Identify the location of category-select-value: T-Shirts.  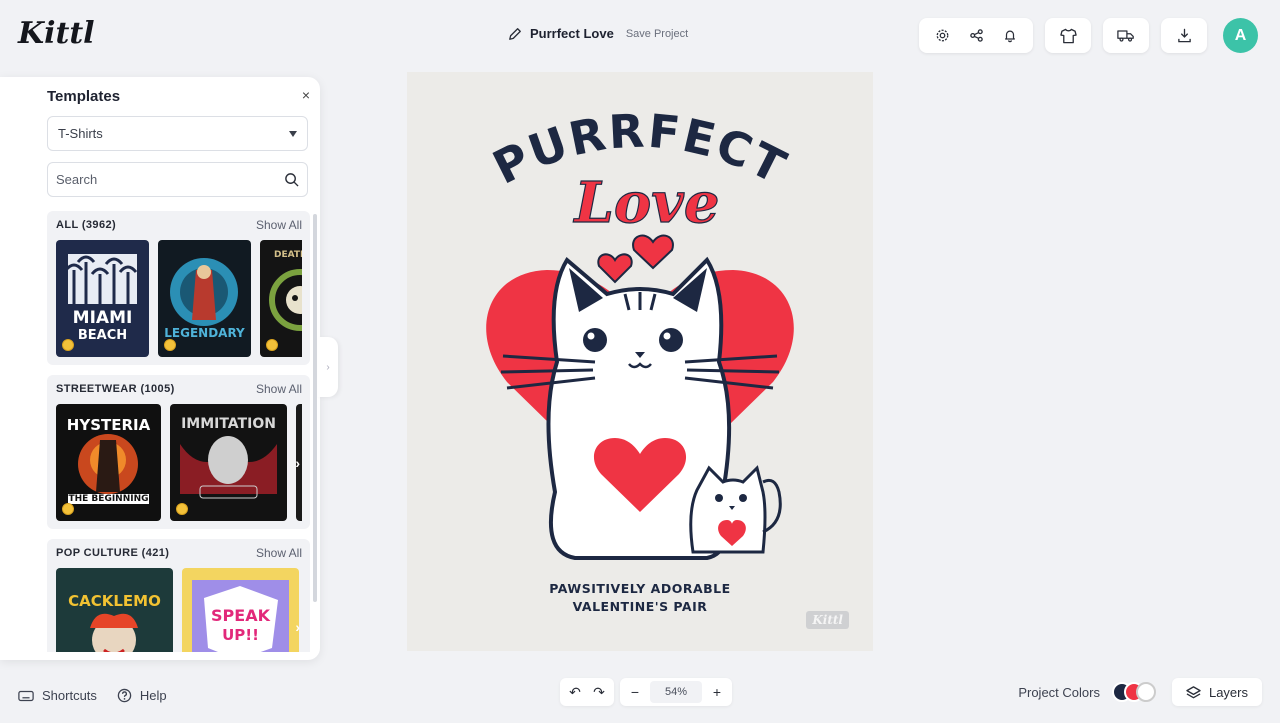
(80, 133).